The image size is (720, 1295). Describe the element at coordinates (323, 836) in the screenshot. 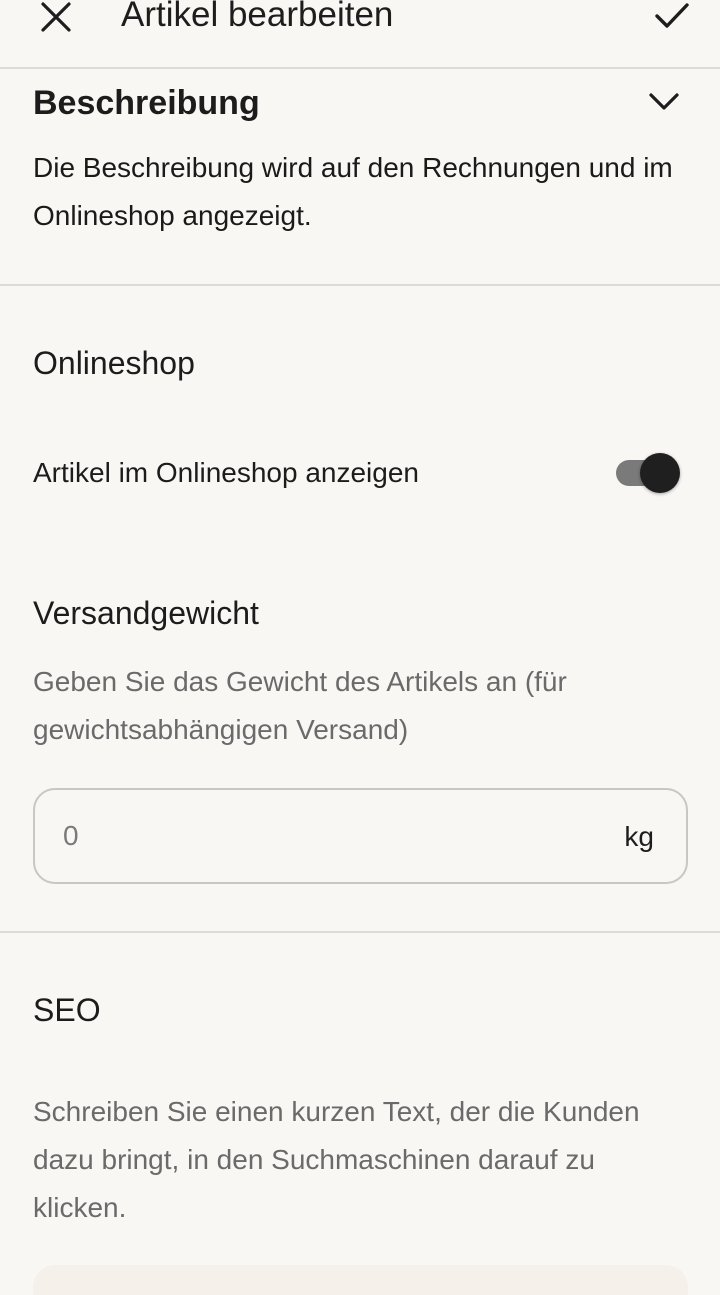

I see `shipping-weight-input` at that location.